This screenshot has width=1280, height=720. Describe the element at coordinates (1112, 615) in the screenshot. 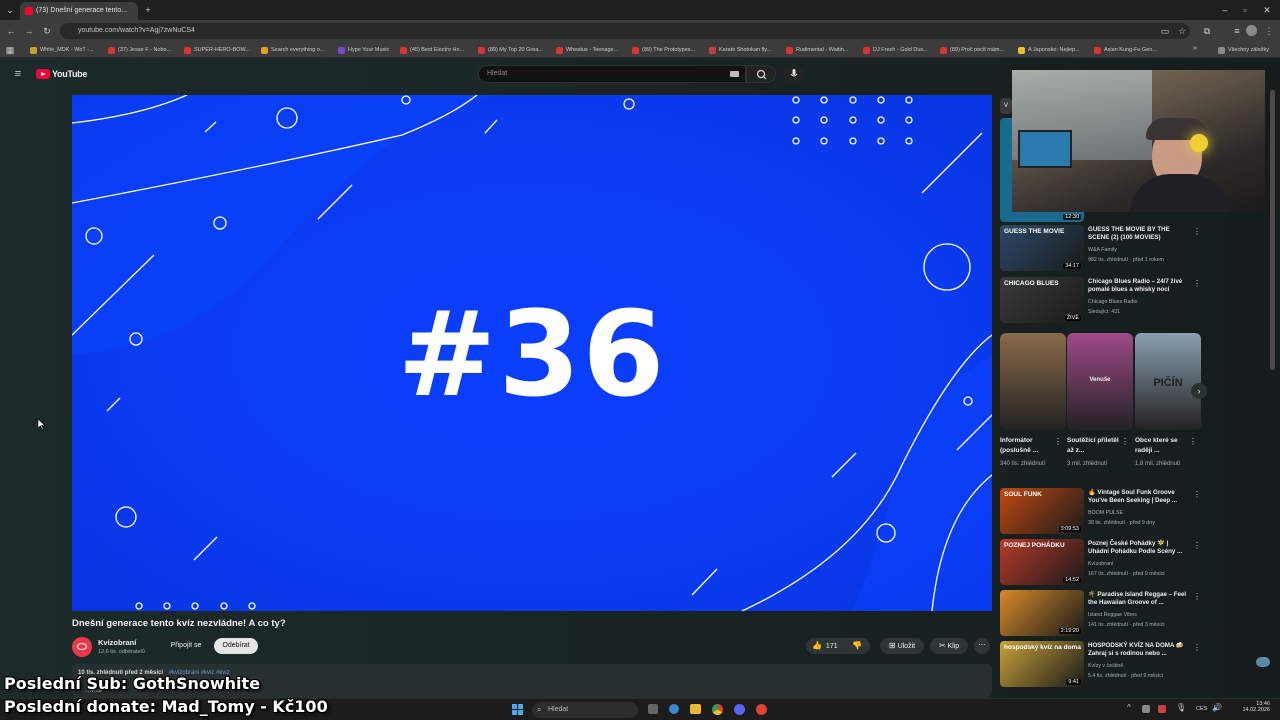

I see `sidebar-video-channel: Island Reggae Vibes` at that location.